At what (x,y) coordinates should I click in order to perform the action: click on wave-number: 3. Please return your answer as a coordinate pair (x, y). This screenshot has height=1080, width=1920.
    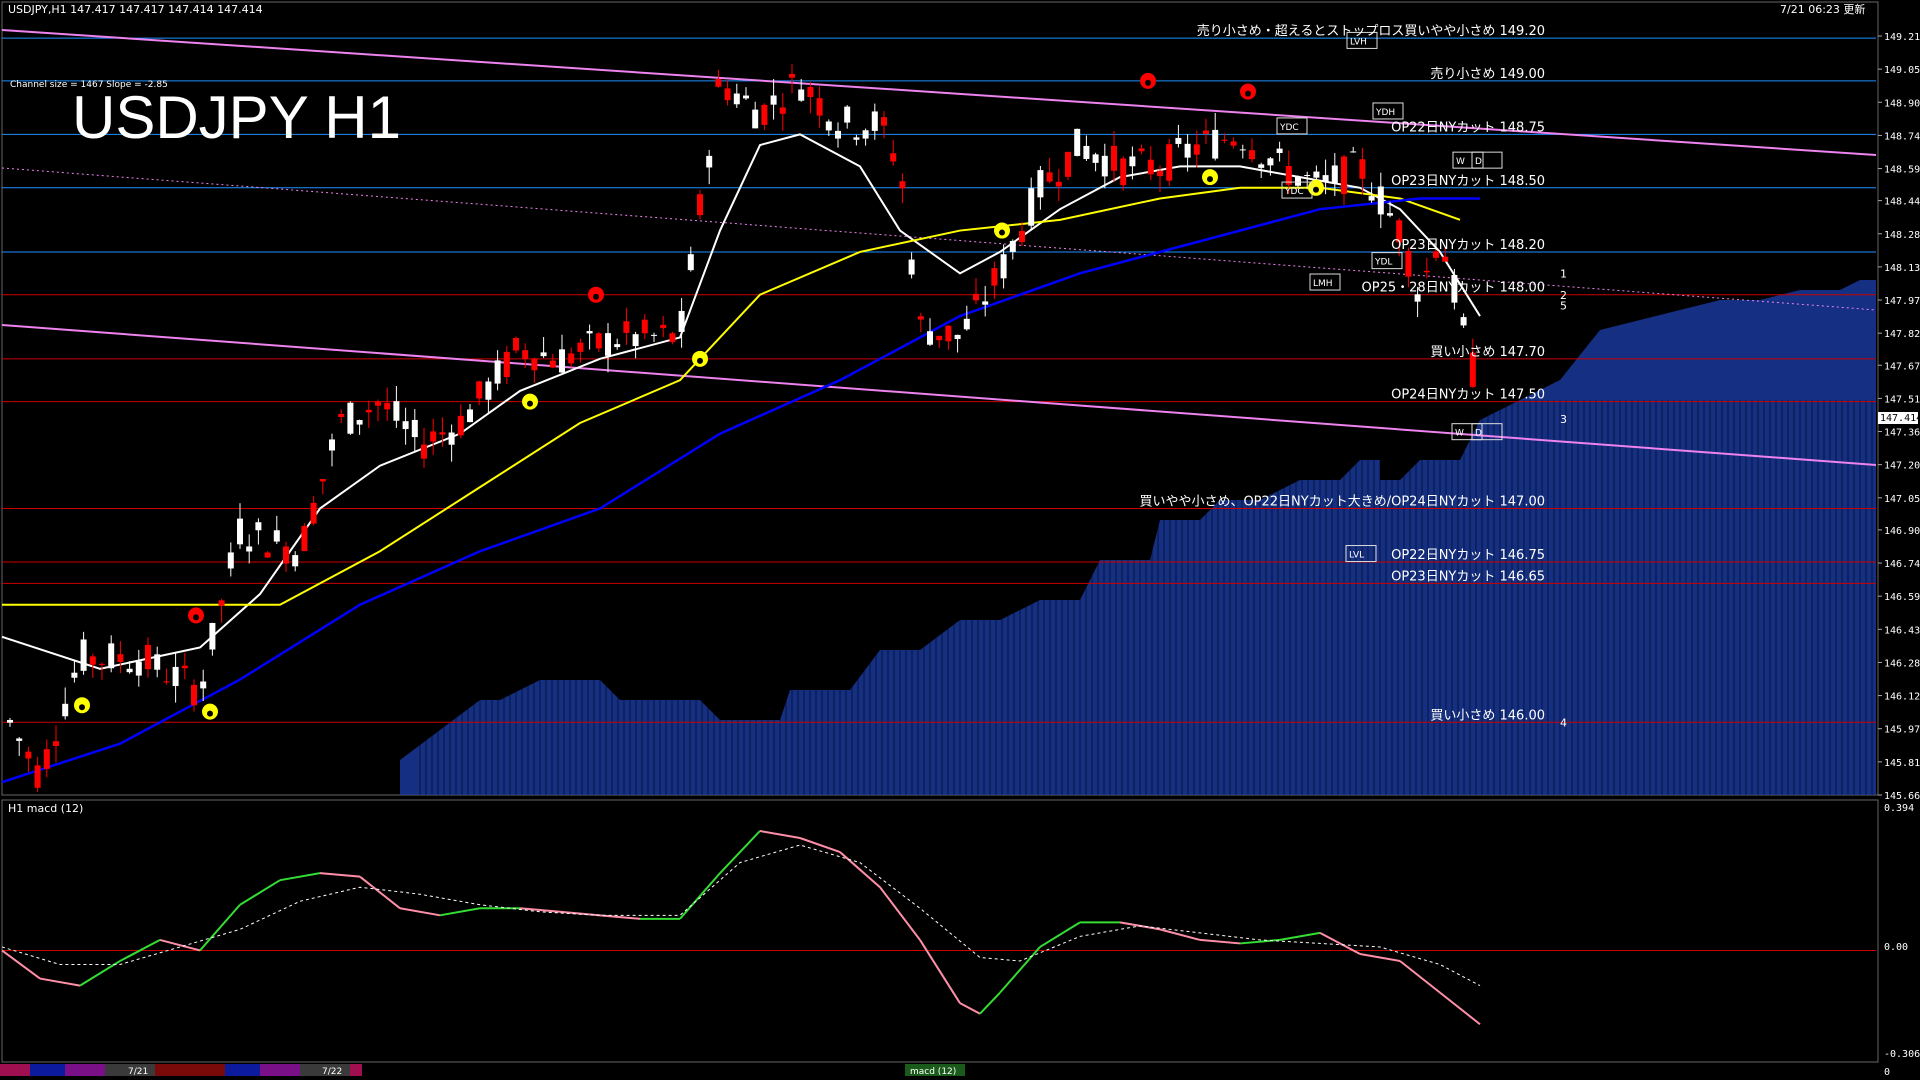
    Looking at the image, I should click on (1563, 419).